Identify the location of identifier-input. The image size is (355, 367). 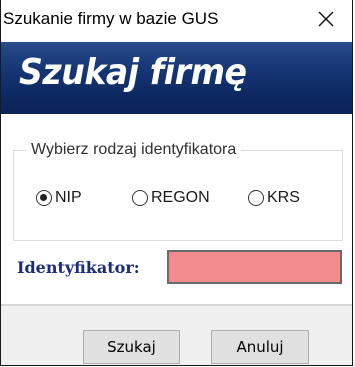
(254, 267).